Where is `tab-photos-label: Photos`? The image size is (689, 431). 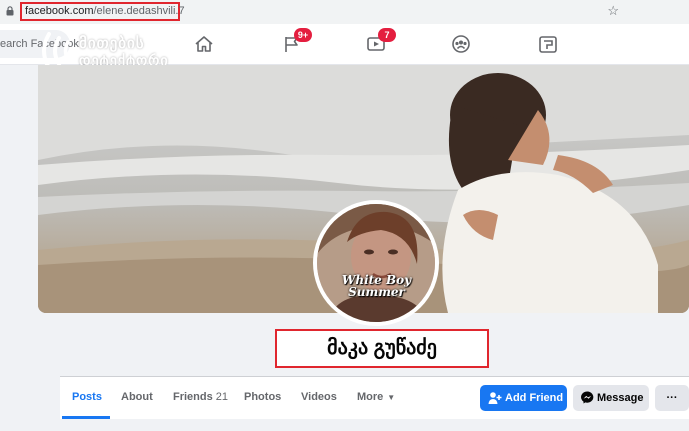 tab-photos-label: Photos is located at coordinates (263, 397).